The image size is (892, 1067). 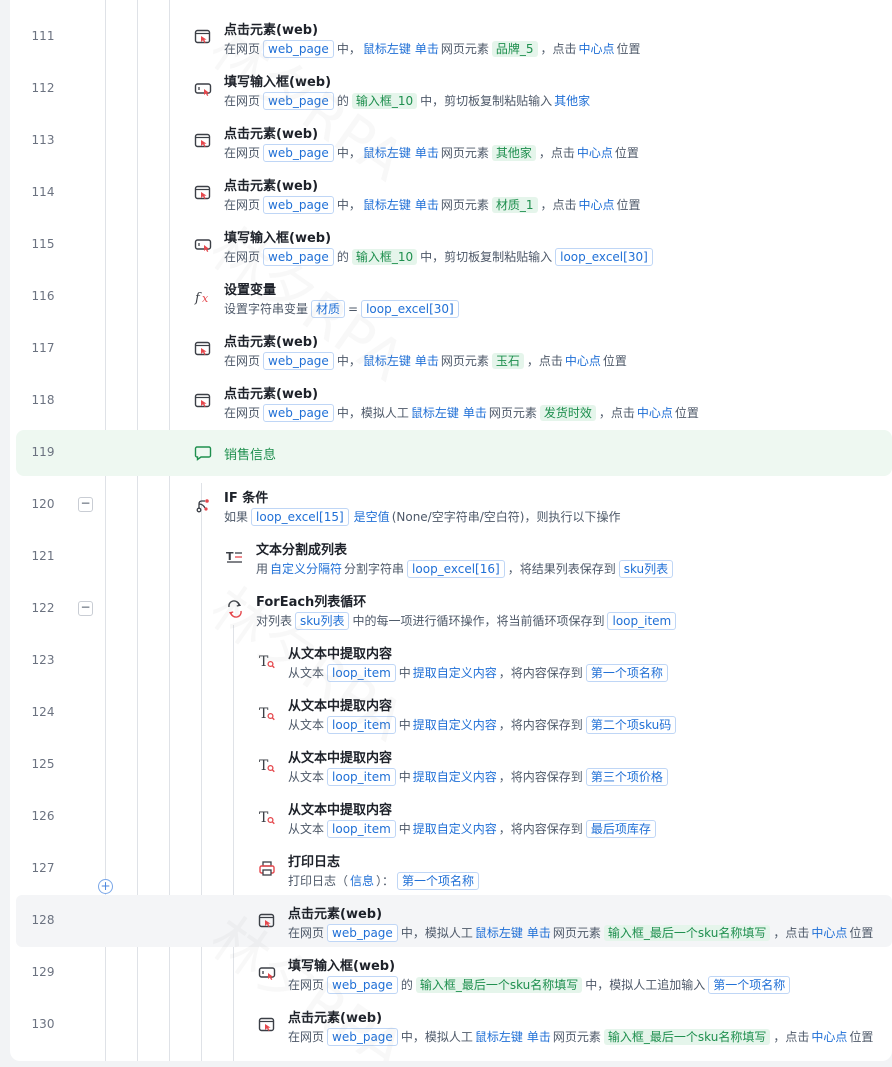 What do you see at coordinates (306, 569) in the screenshot?
I see `option-token: 自定义分隔符` at bounding box center [306, 569].